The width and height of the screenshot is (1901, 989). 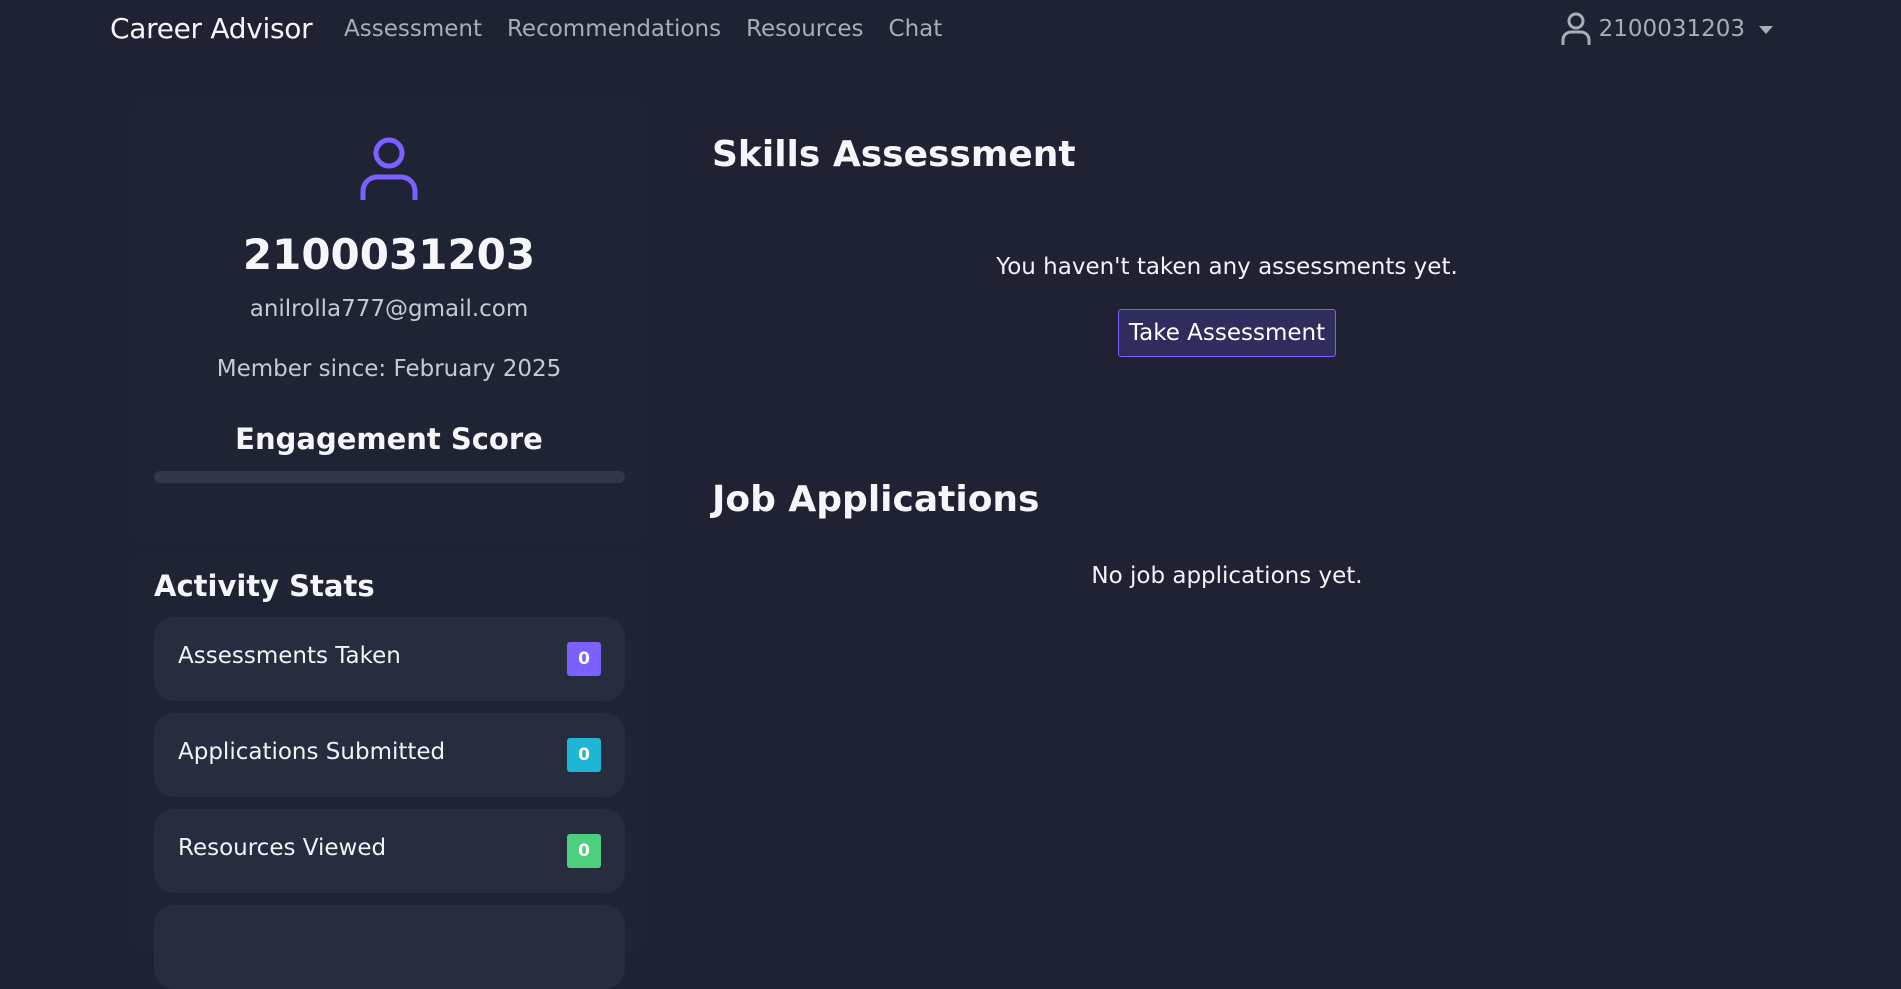 What do you see at coordinates (389, 947) in the screenshot?
I see `stat-item-partial` at bounding box center [389, 947].